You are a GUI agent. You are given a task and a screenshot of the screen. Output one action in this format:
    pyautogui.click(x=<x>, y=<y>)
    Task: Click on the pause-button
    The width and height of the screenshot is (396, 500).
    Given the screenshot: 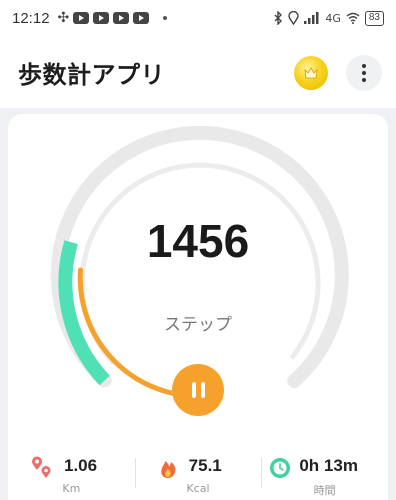 What is the action you would take?
    pyautogui.click(x=198, y=390)
    